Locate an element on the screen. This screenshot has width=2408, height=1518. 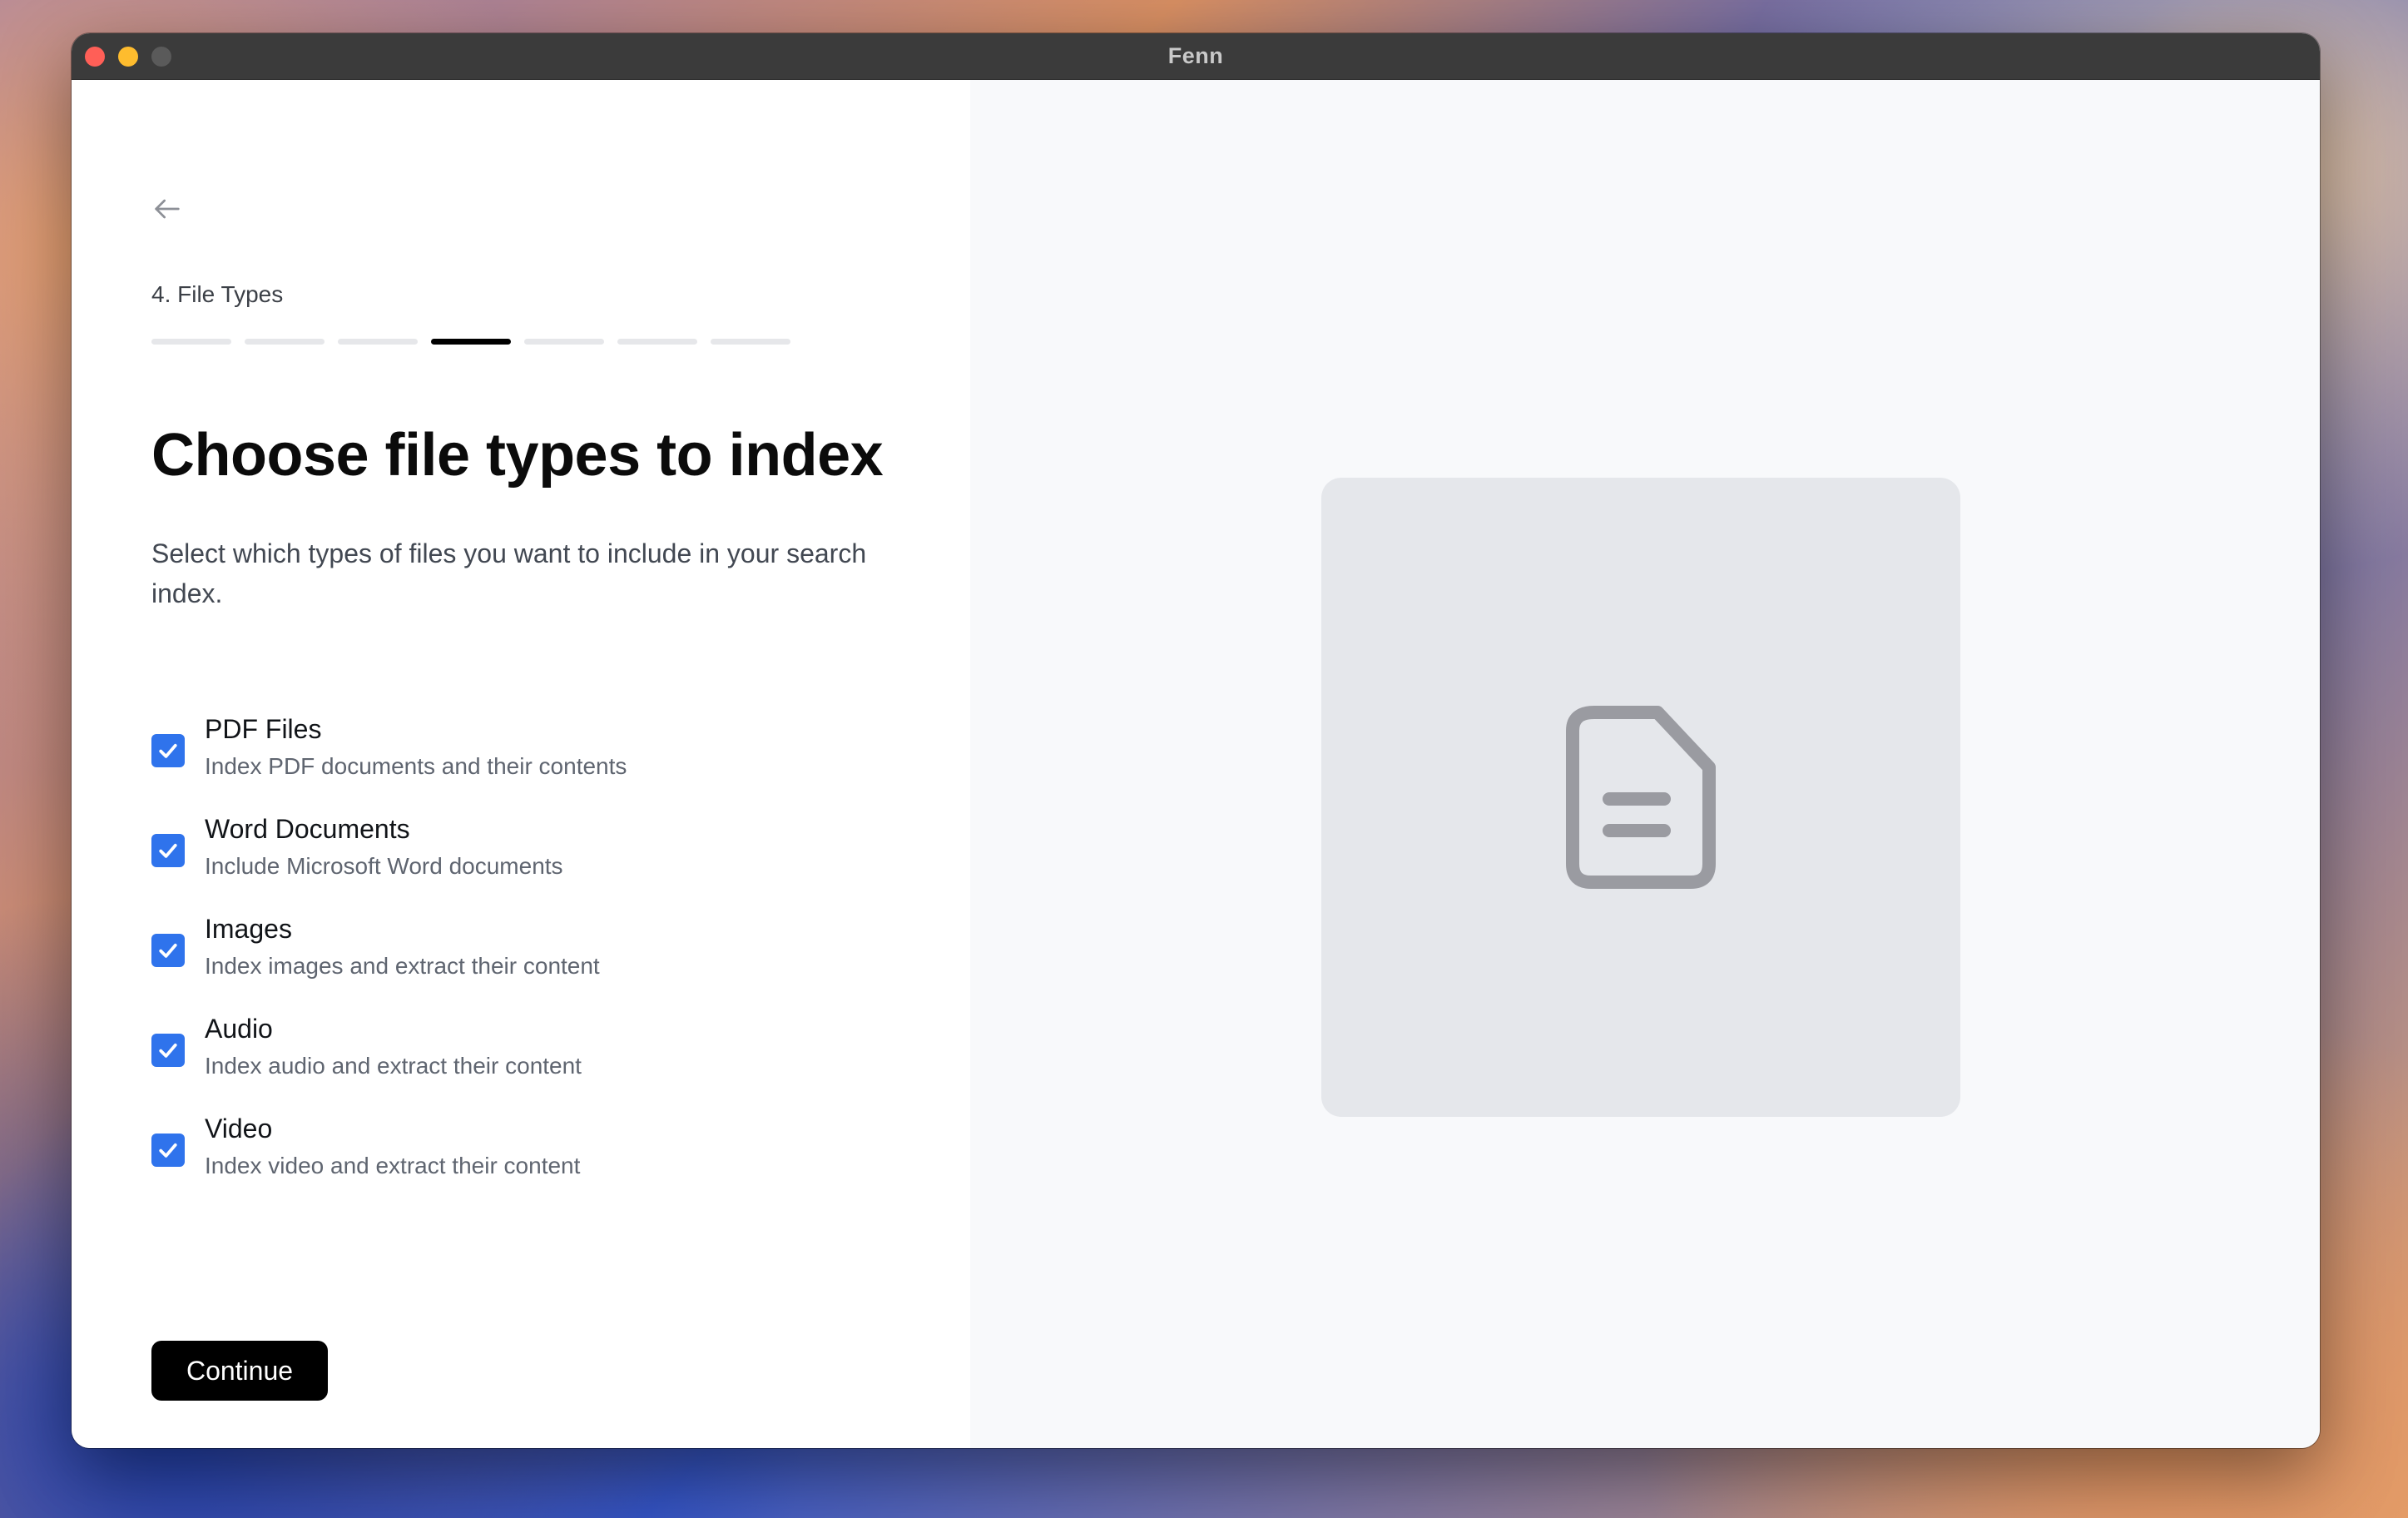
back-button is located at coordinates (167, 209).